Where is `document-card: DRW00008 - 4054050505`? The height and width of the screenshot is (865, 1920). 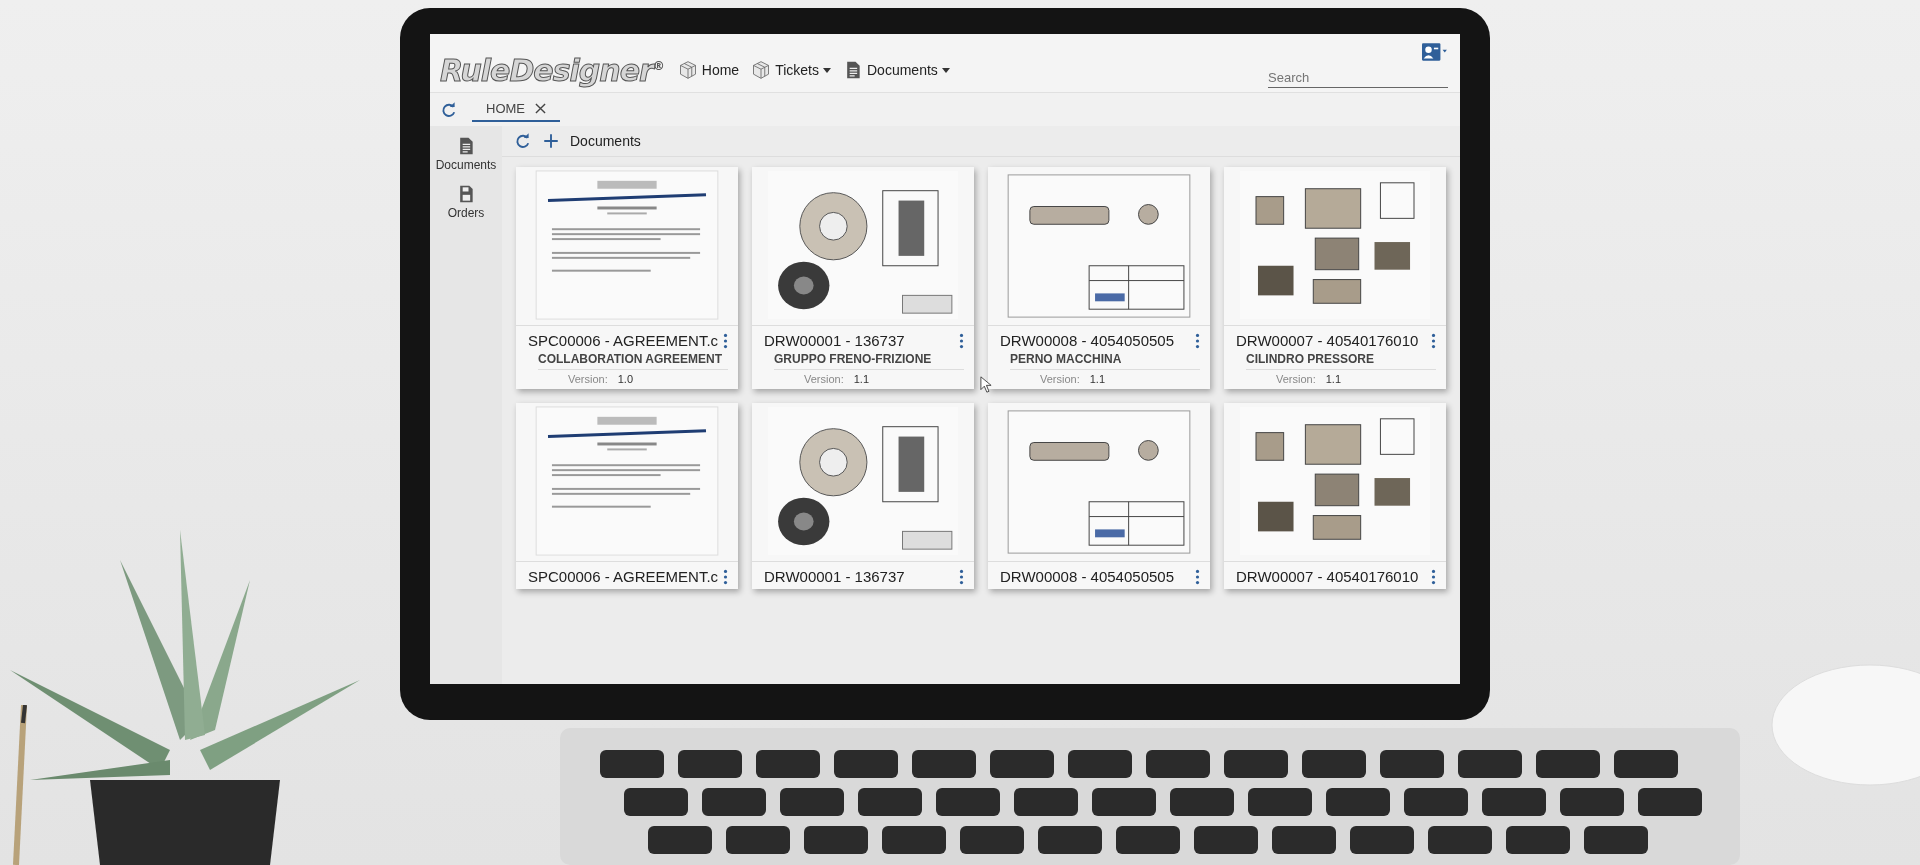
document-card: DRW00008 - 4054050505 is located at coordinates (1099, 496).